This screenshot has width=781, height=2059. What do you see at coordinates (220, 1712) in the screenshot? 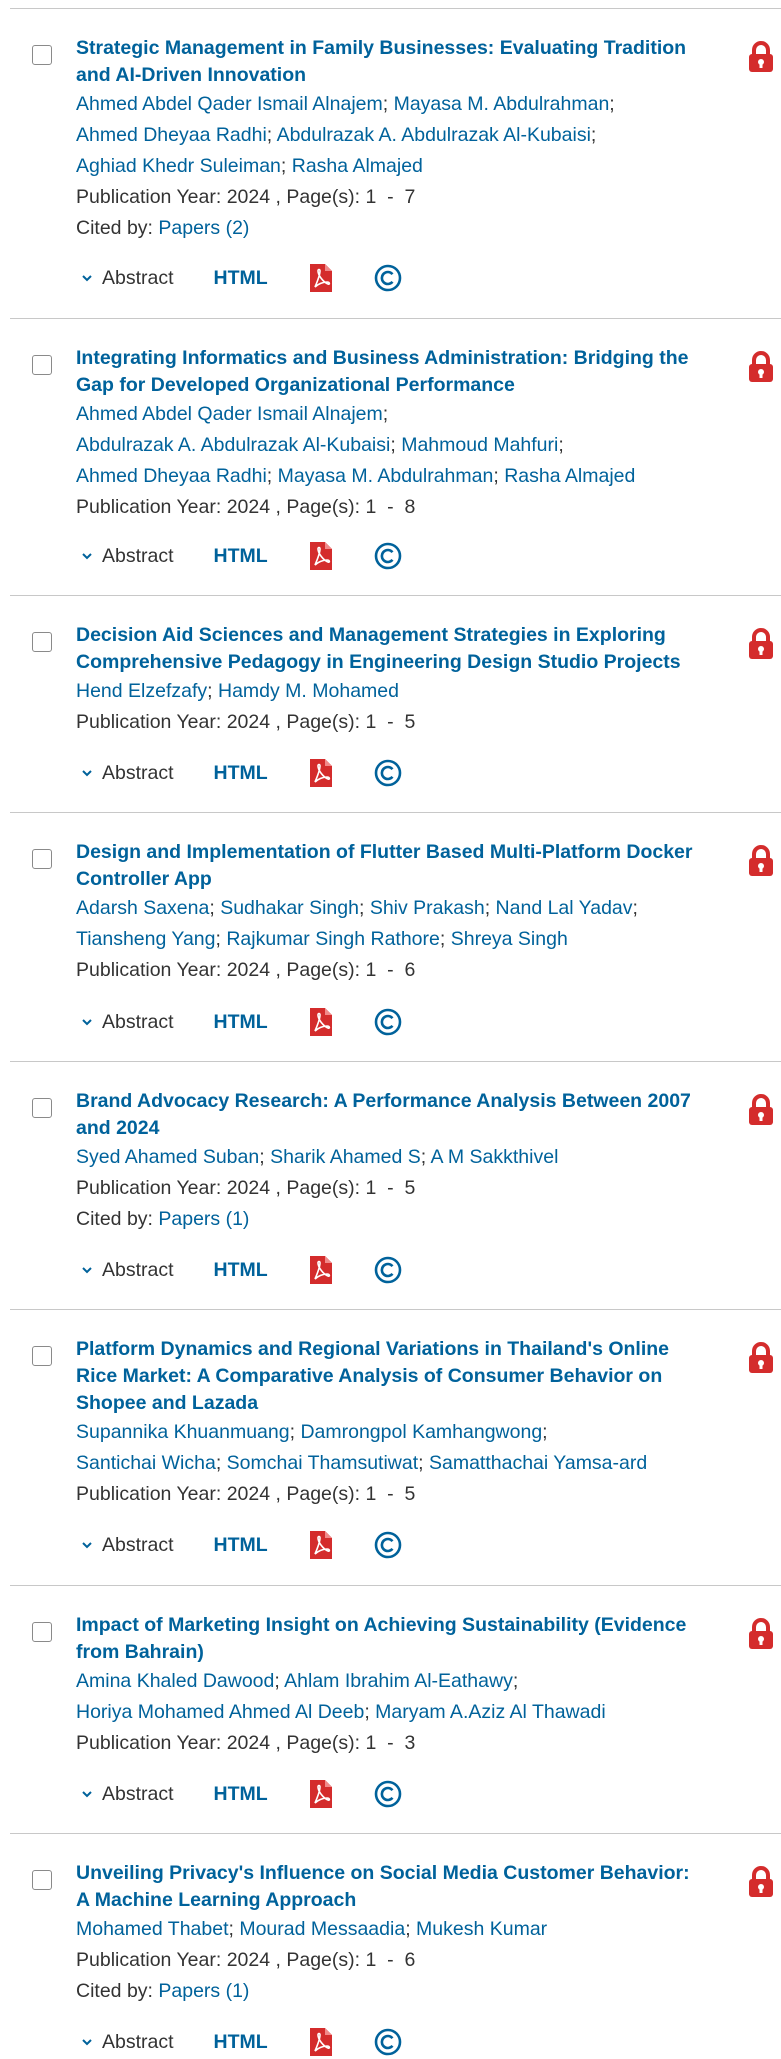
I see `author-link: Horiya Mohamed Ahmed Al Deeb` at bounding box center [220, 1712].